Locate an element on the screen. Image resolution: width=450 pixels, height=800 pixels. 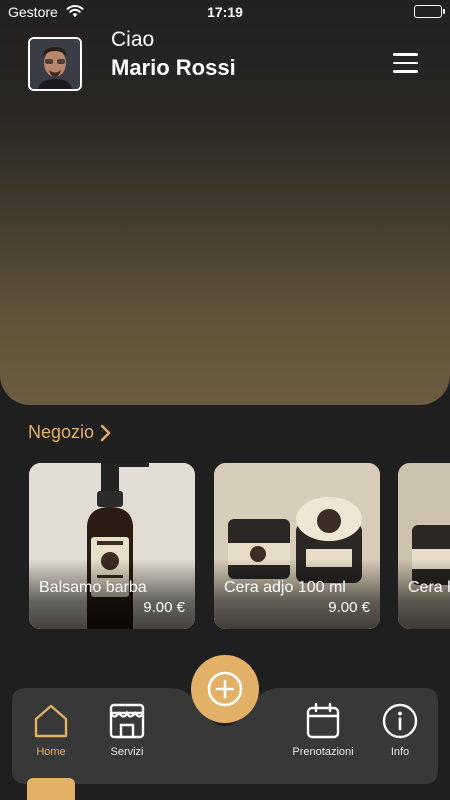
status-bar: Gestore 17:19 is located at coordinates (225, 13).